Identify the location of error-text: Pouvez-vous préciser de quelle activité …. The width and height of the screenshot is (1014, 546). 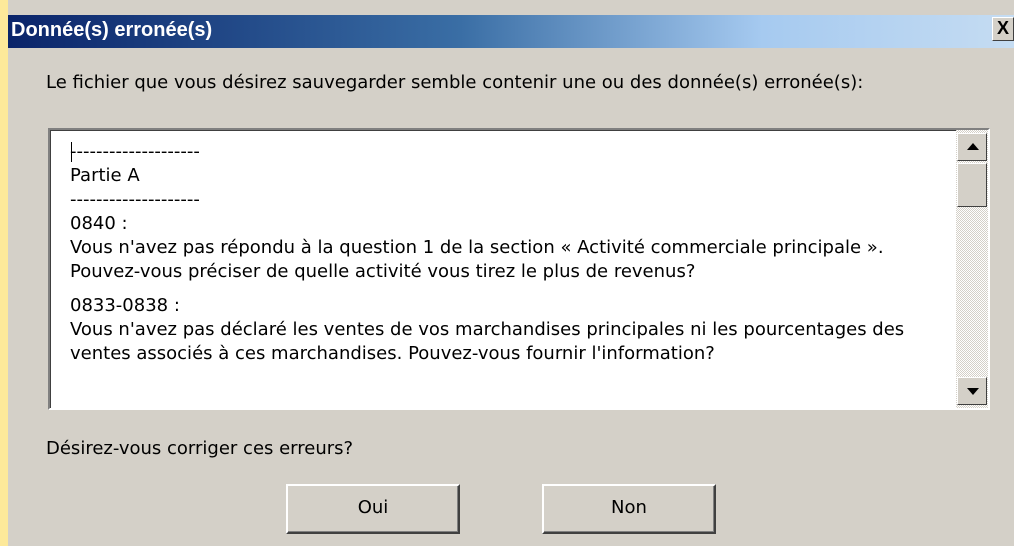
(383, 271).